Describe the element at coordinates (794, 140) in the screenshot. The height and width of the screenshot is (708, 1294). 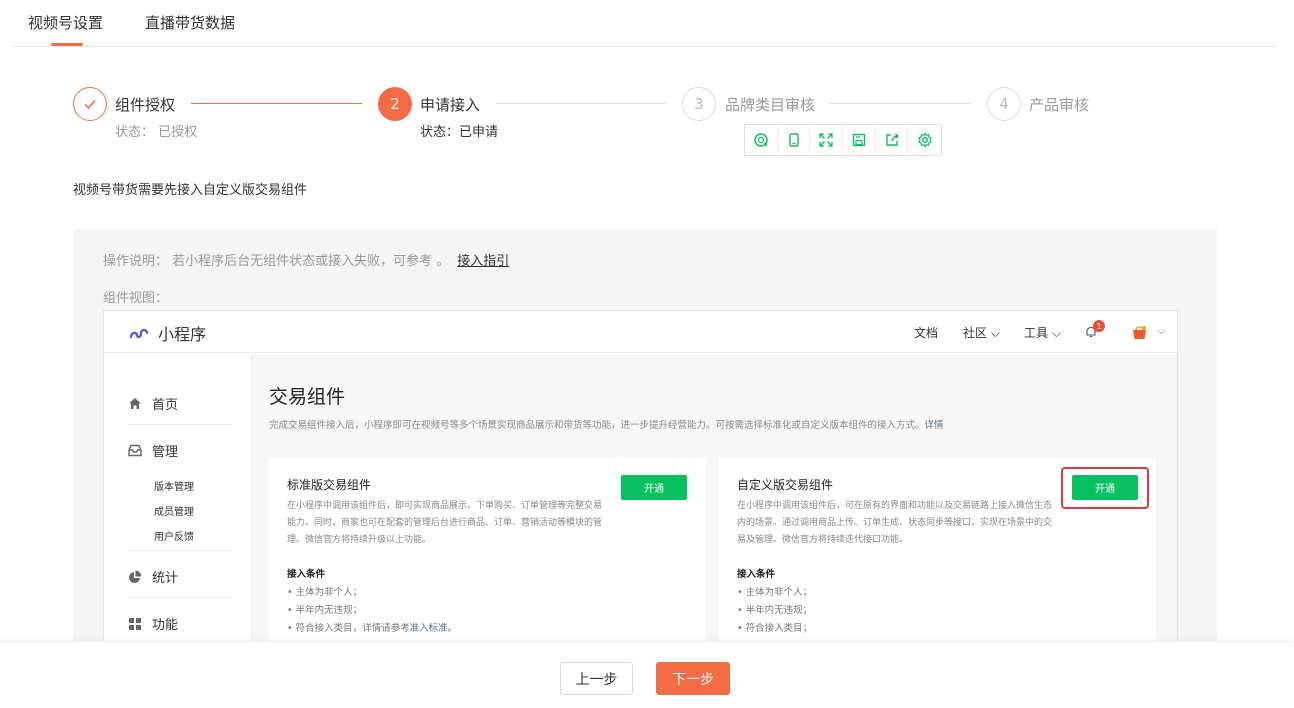
I see `phone-icon` at that location.